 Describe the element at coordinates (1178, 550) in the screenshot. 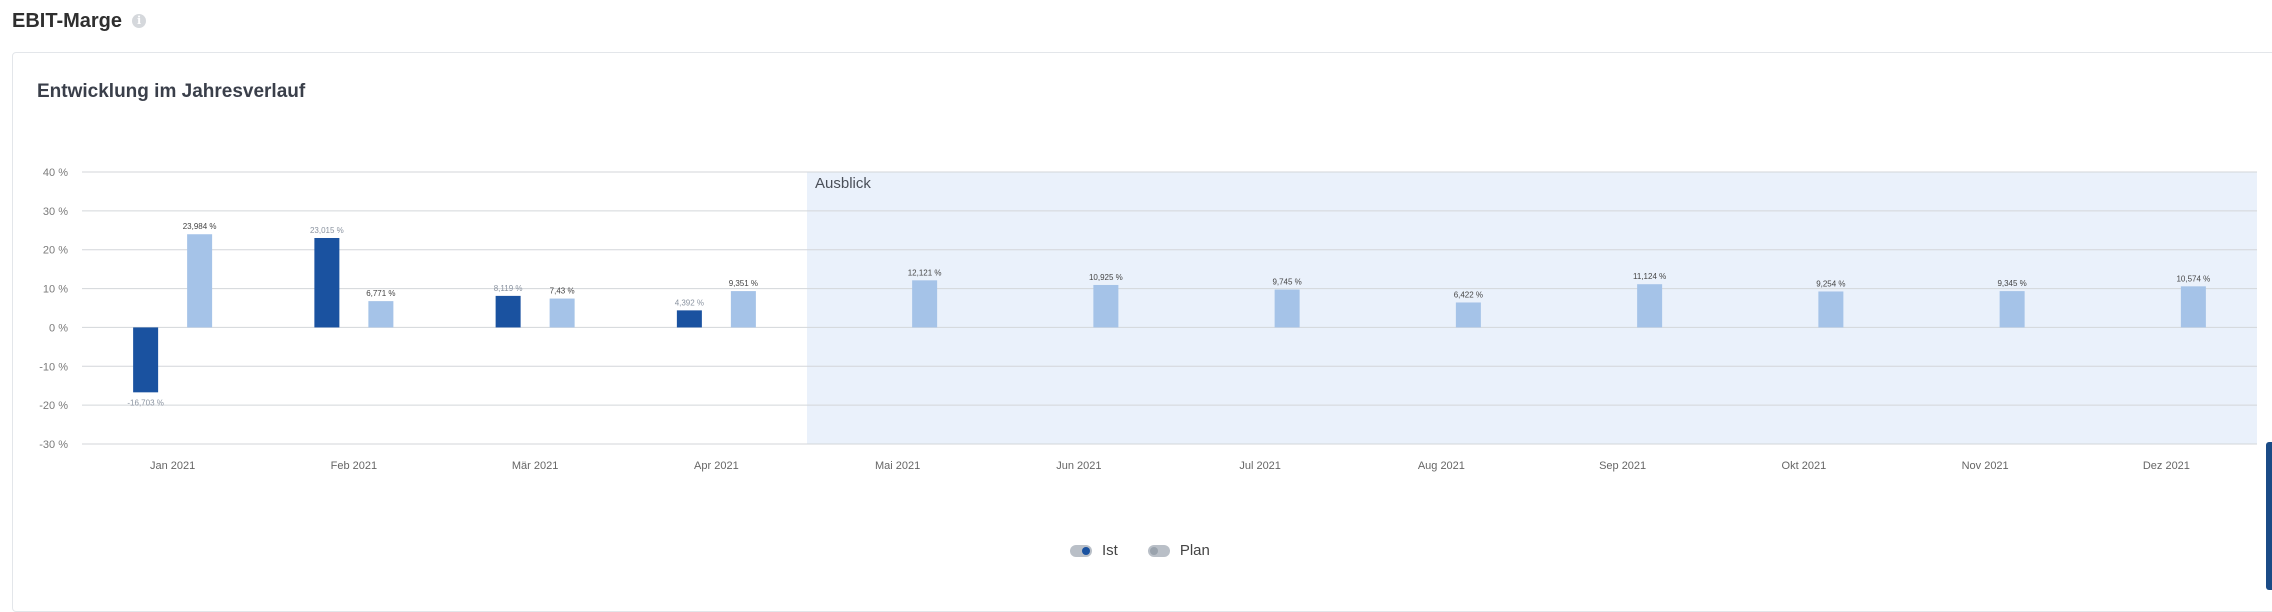

I see `legend-item-plan: Plan` at that location.